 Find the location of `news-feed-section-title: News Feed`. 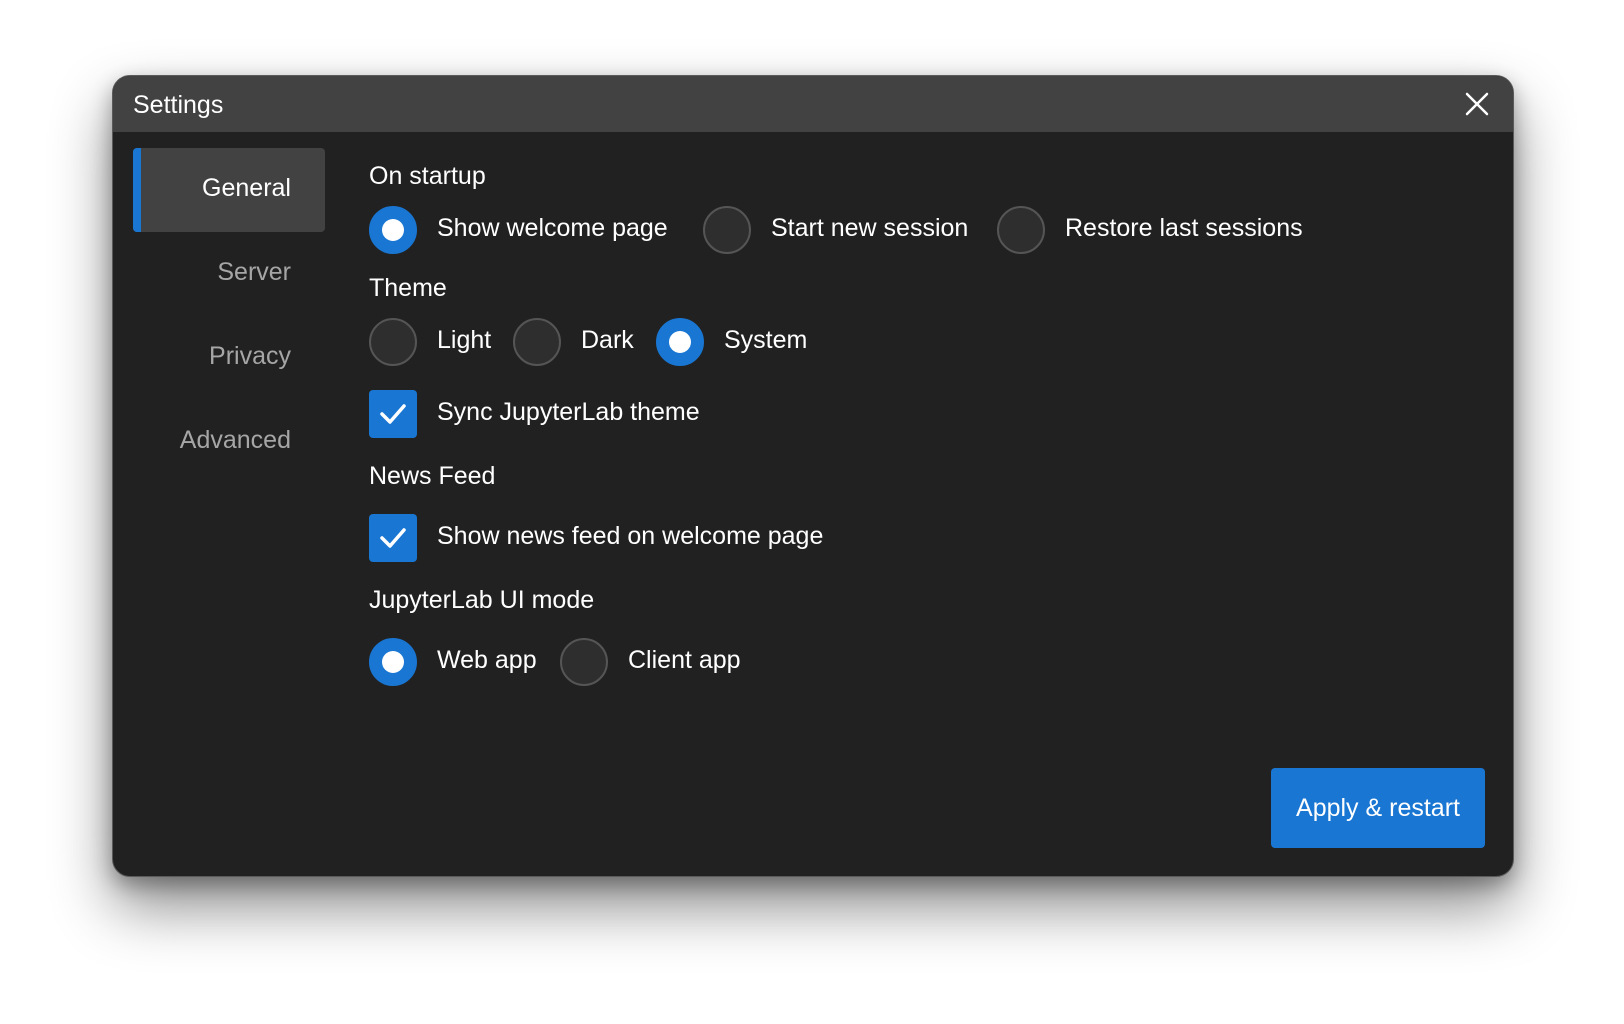

news-feed-section-title: News Feed is located at coordinates (432, 476).